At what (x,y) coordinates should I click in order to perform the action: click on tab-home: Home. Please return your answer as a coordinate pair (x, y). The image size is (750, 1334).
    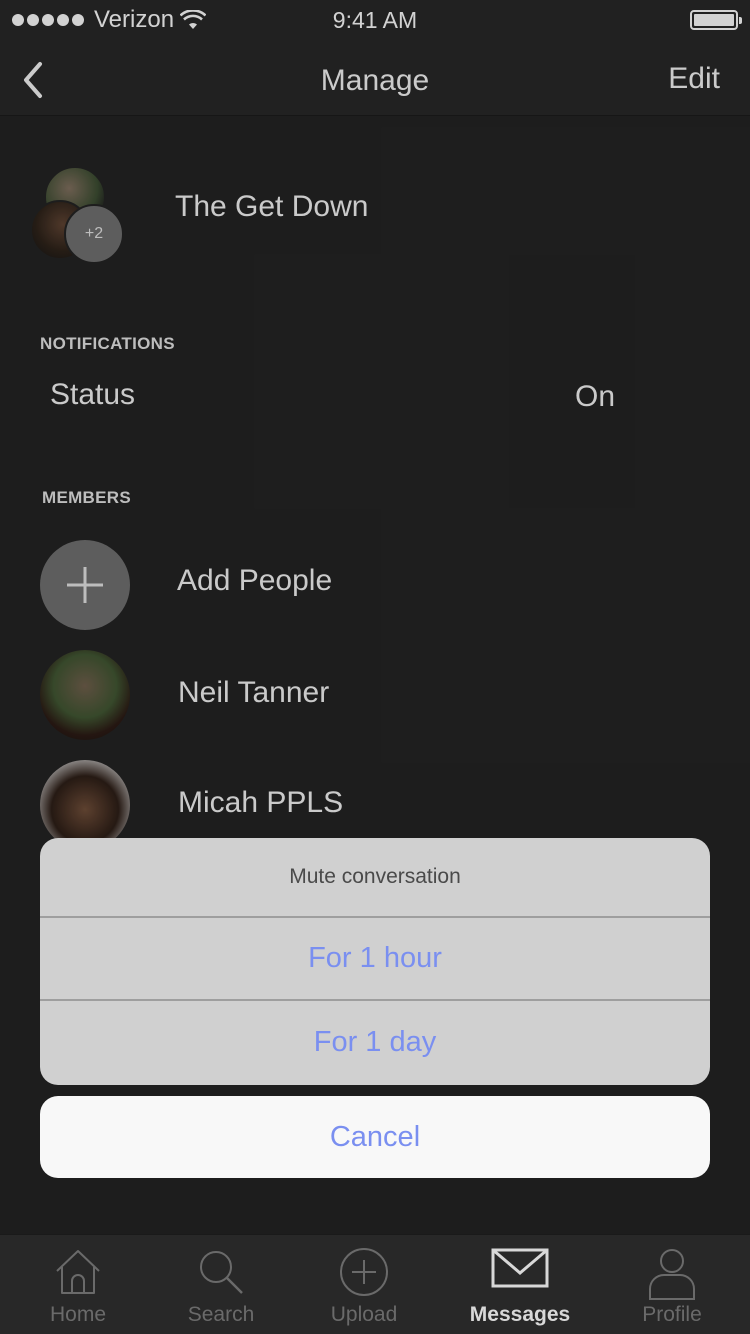
    Looking at the image, I should click on (78, 1284).